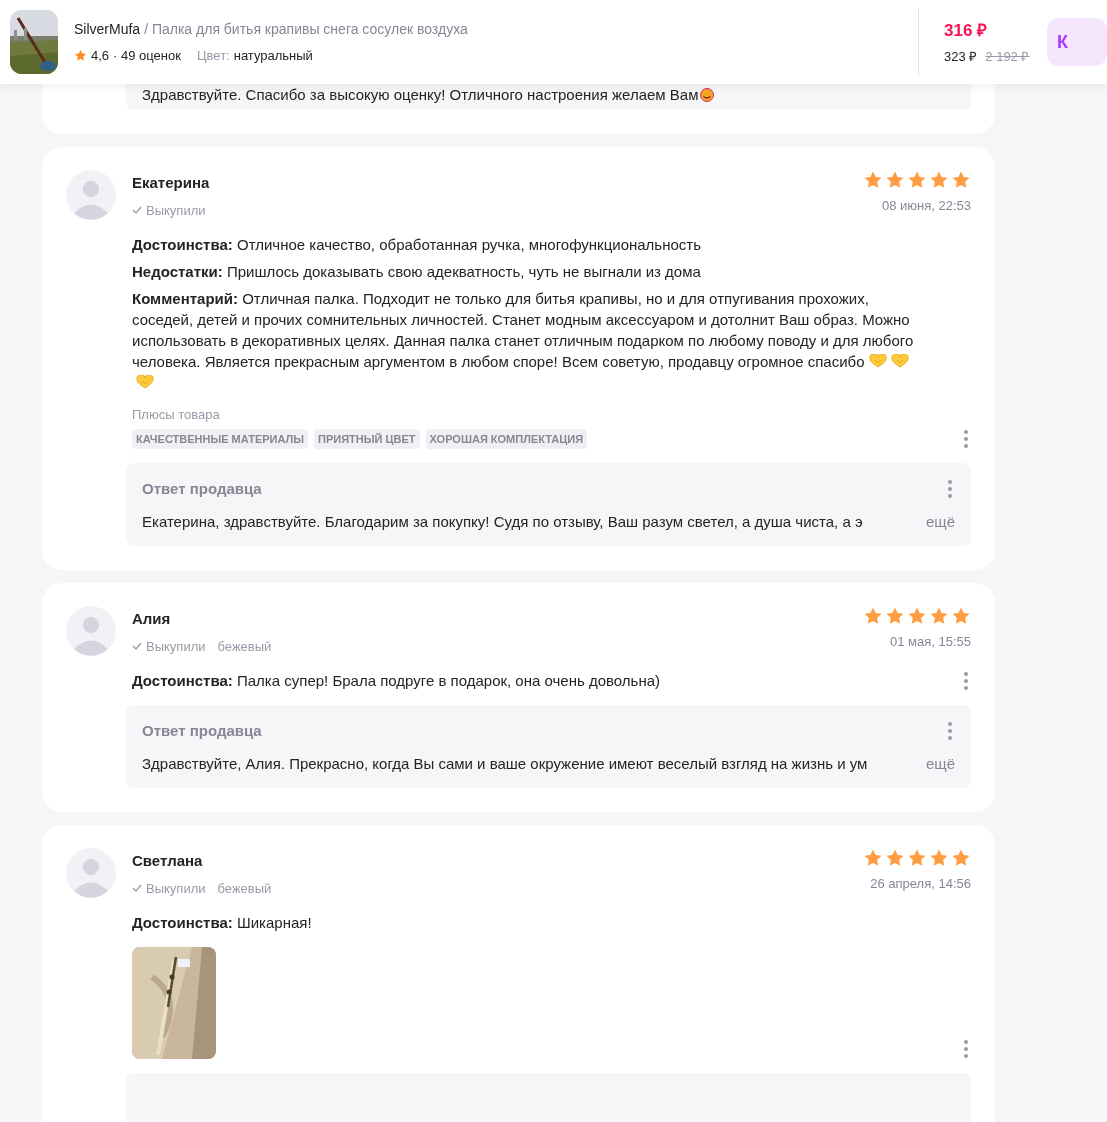 Image resolution: width=1107 pixels, height=1122 pixels. What do you see at coordinates (417, 245) in the screenshot?
I see `review-text: Достоинства: Отличное качество, обработанная ручка, многофункциональность` at bounding box center [417, 245].